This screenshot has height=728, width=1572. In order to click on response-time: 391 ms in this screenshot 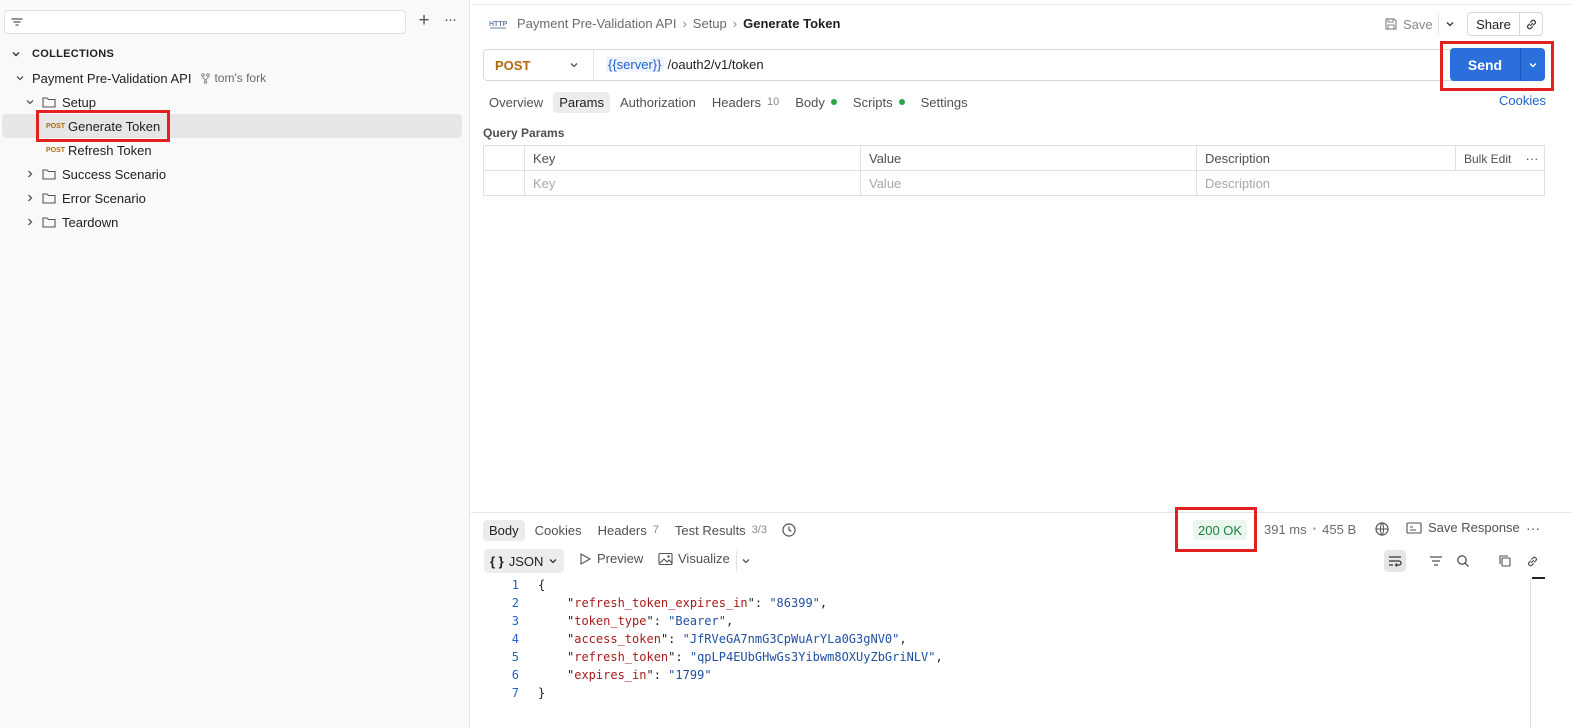, I will do `click(1285, 529)`.